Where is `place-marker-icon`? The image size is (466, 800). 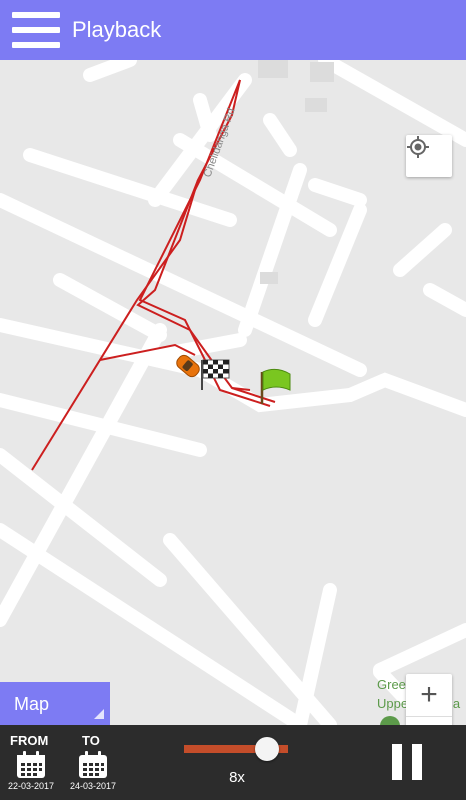
place-marker-icon is located at coordinates (390, 720).